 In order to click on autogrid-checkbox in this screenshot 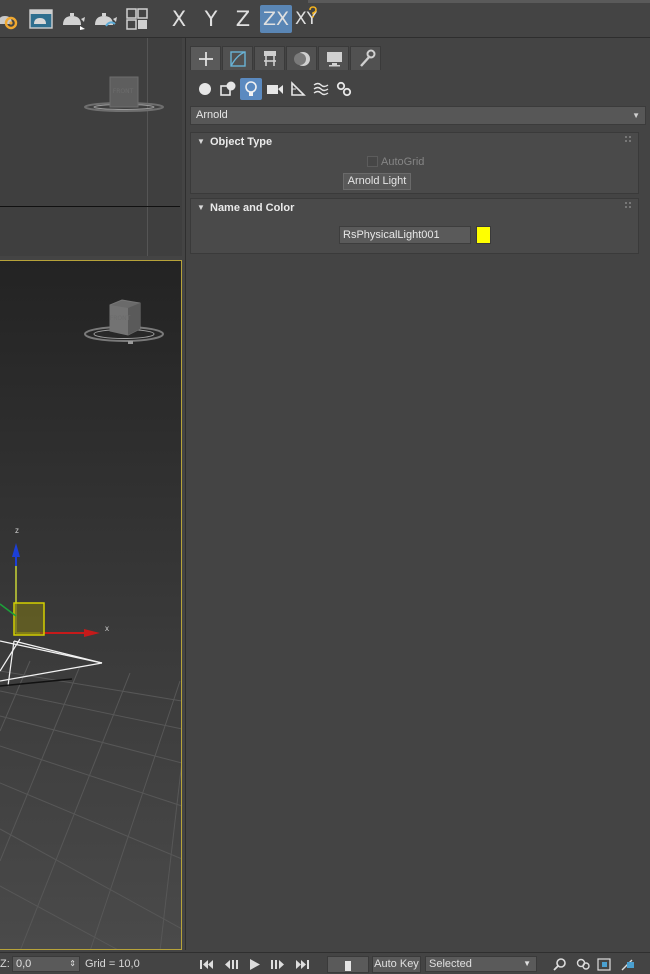, I will do `click(372, 161)`.